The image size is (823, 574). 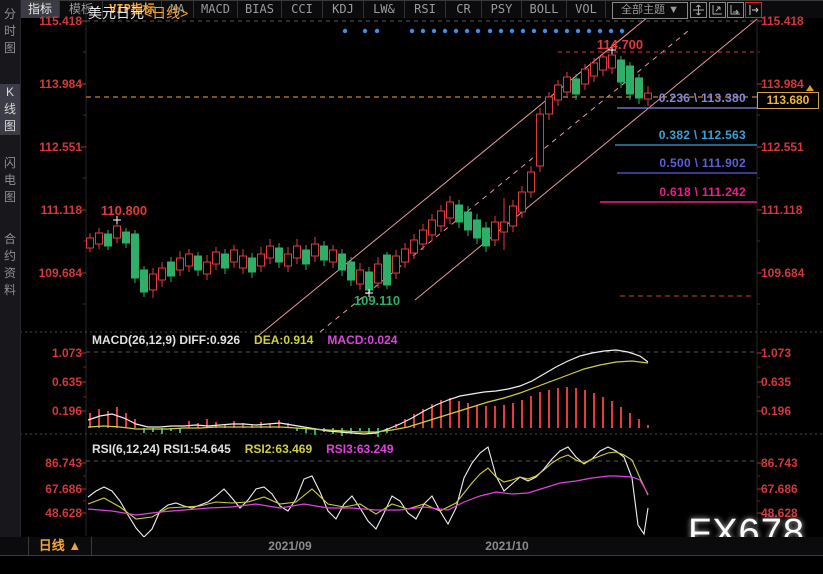 I want to click on price-up-arrow-icon, so click(x=810, y=88).